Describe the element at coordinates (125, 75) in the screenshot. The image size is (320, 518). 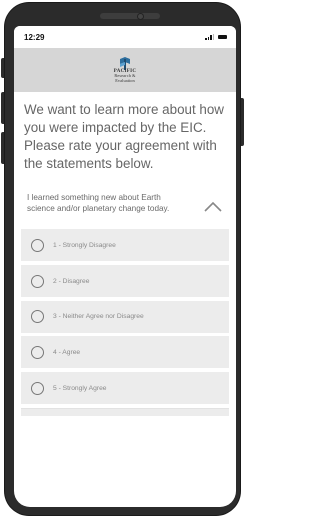
I see `logo-wordmark: PACIFIC Research & Evaluation` at that location.